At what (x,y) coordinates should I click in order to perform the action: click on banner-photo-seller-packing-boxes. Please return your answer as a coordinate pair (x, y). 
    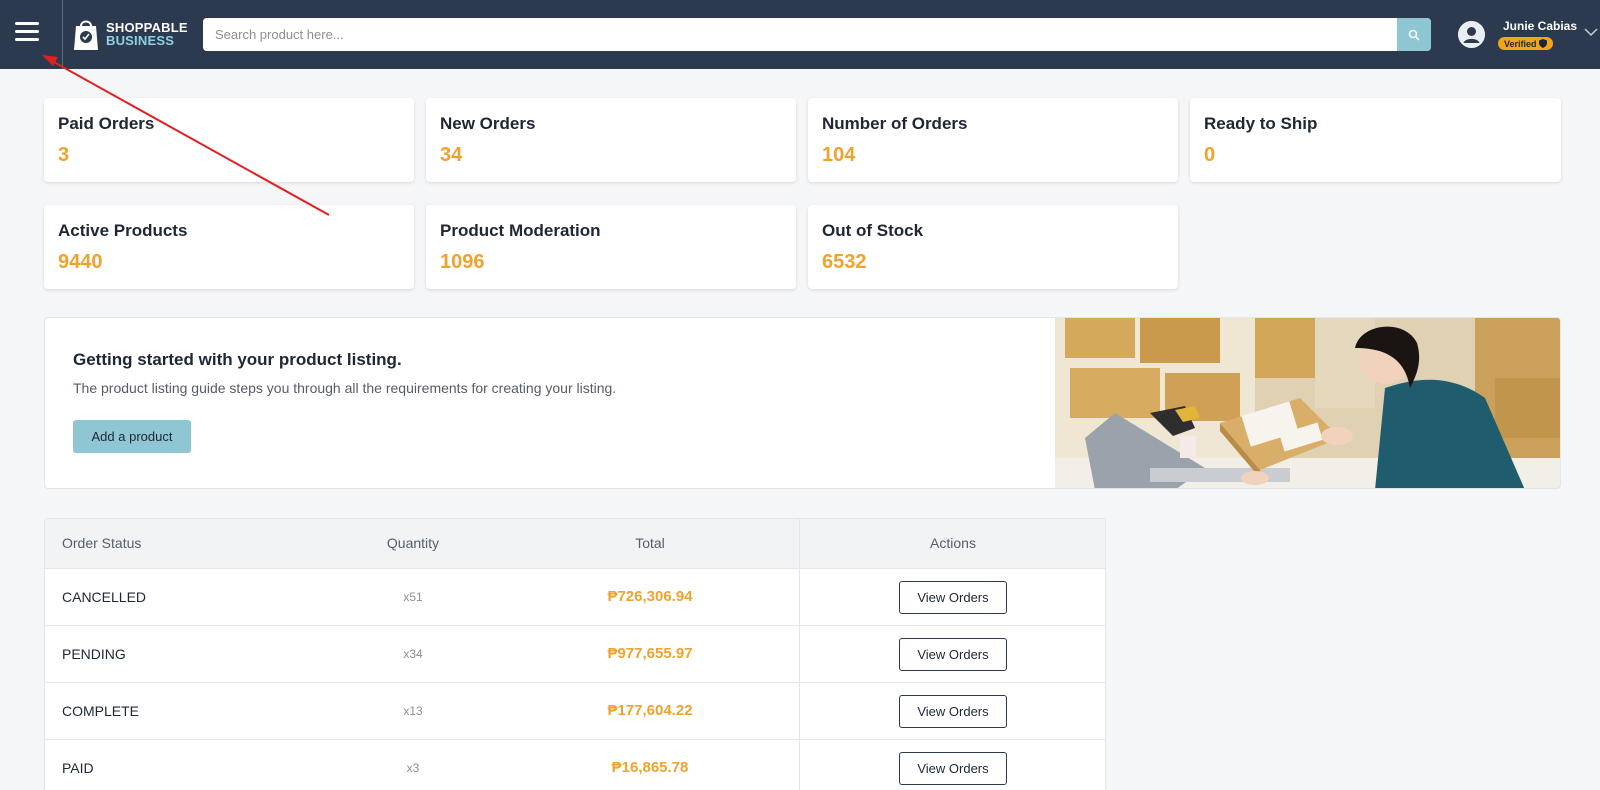
    Looking at the image, I should click on (1307, 403).